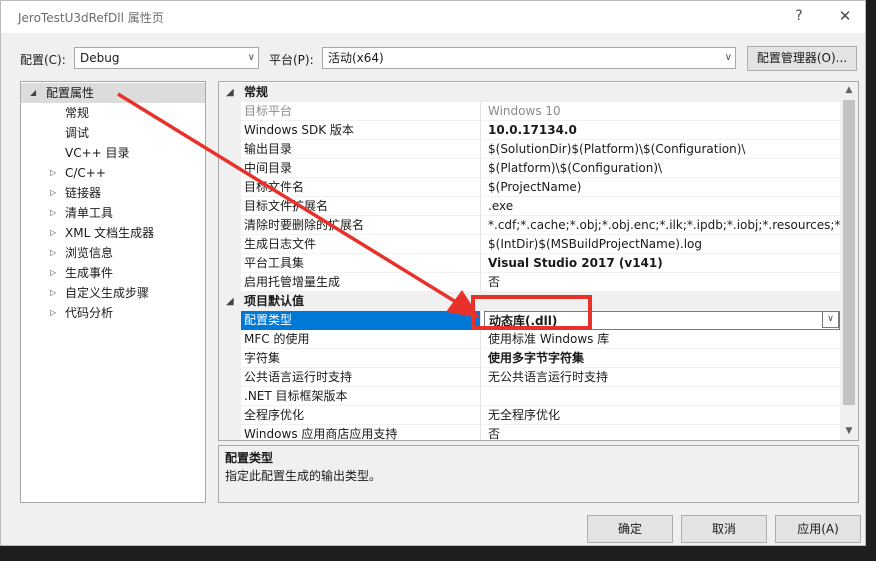 Image resolution: width=876 pixels, height=561 pixels. What do you see at coordinates (113, 313) in the screenshot?
I see `tree-item-code-analysis: ▷ 代码分析` at bounding box center [113, 313].